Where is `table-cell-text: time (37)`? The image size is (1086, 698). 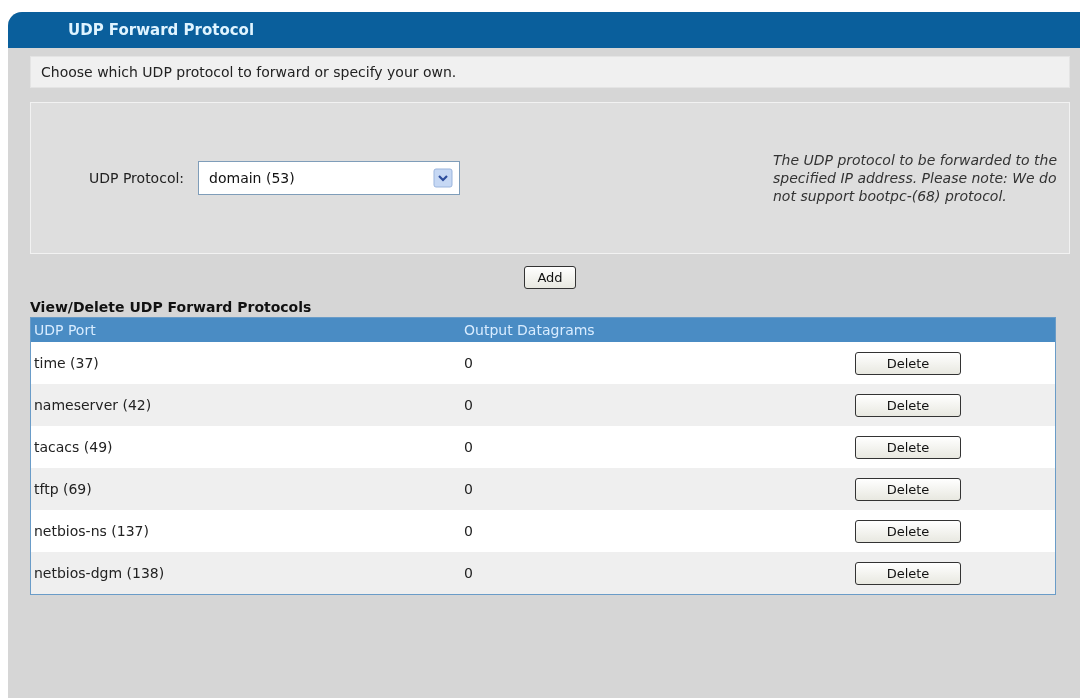
table-cell-text: time (37) is located at coordinates (66, 363).